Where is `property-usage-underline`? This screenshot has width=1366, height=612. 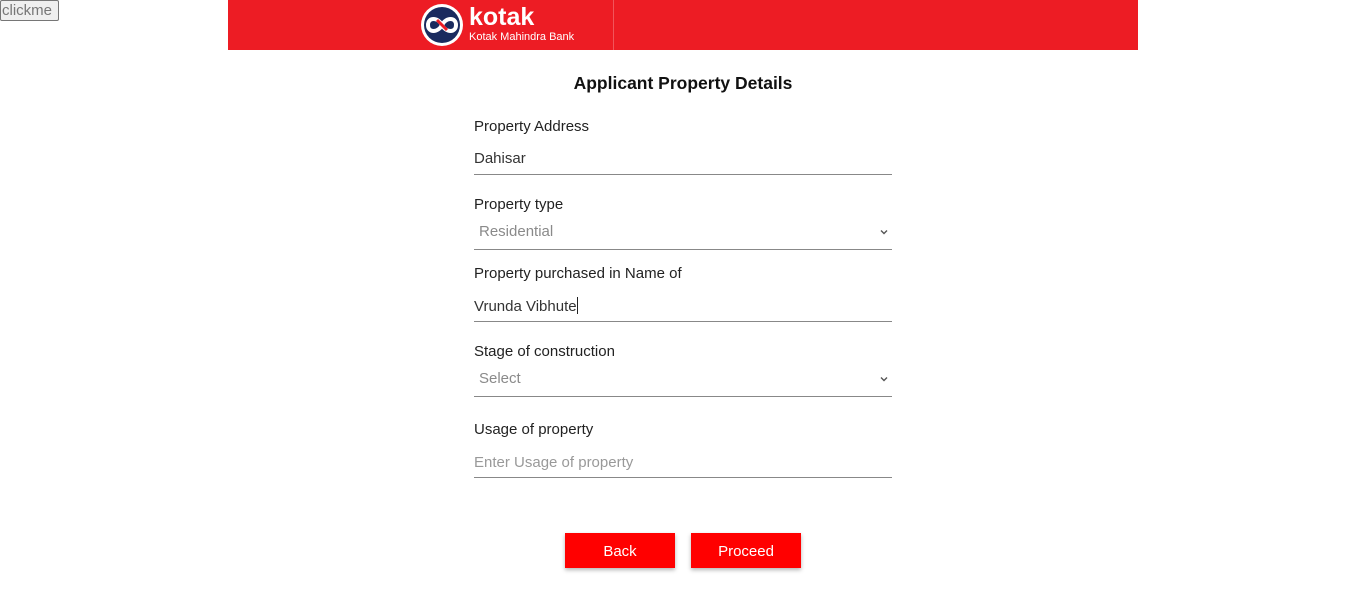 property-usage-underline is located at coordinates (683, 477).